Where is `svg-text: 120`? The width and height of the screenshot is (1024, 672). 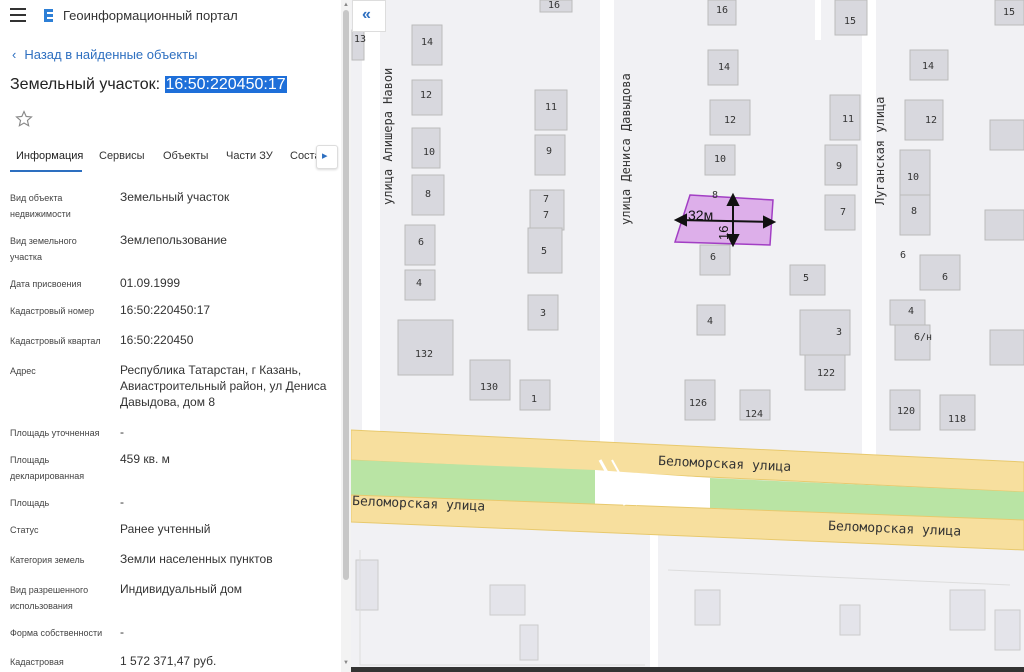
svg-text: 120 is located at coordinates (906, 411).